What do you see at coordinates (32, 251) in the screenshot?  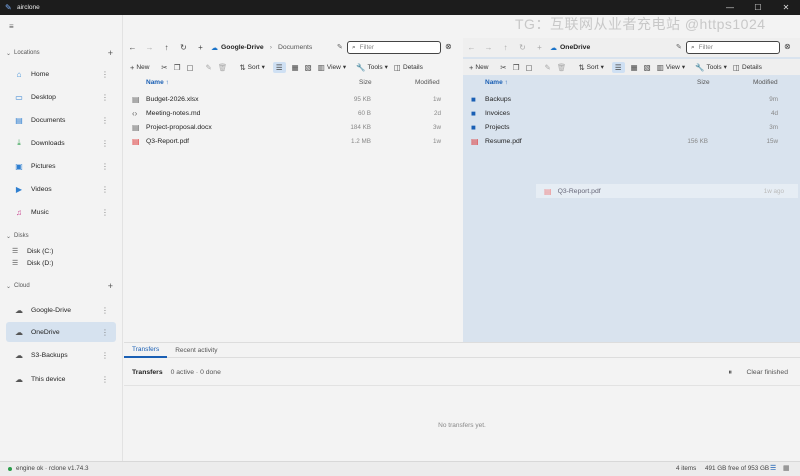 I see `sidebar-item-disk-c: ☰ Disk (C:)` at bounding box center [32, 251].